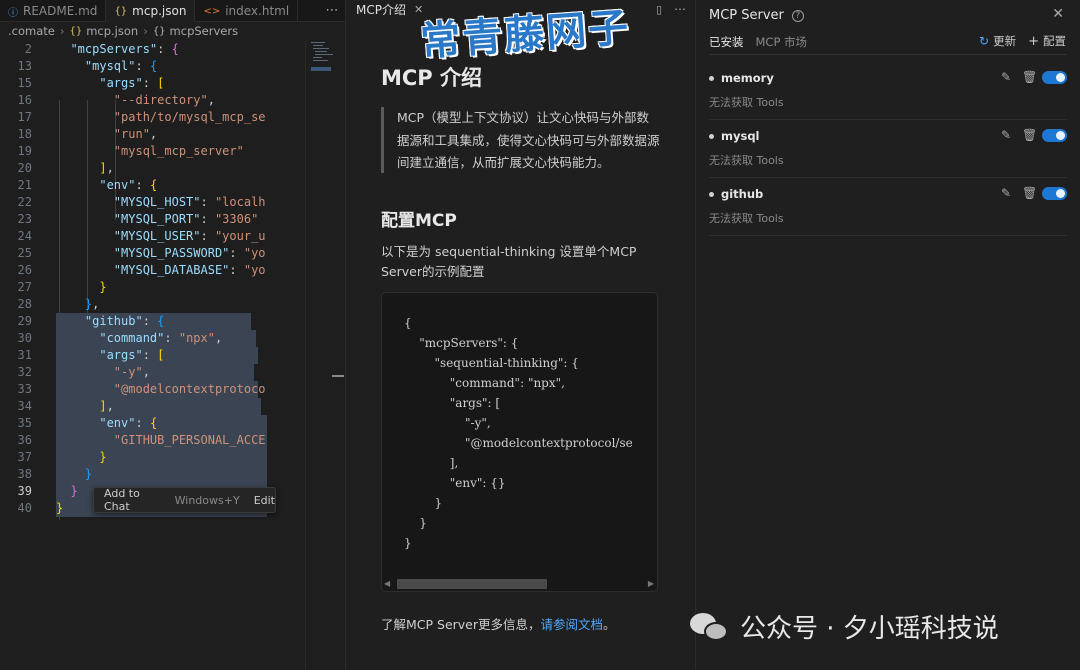 The image size is (1080, 670). Describe the element at coordinates (455, 483) in the screenshot. I see `code-example-line: "env": {}` at that location.